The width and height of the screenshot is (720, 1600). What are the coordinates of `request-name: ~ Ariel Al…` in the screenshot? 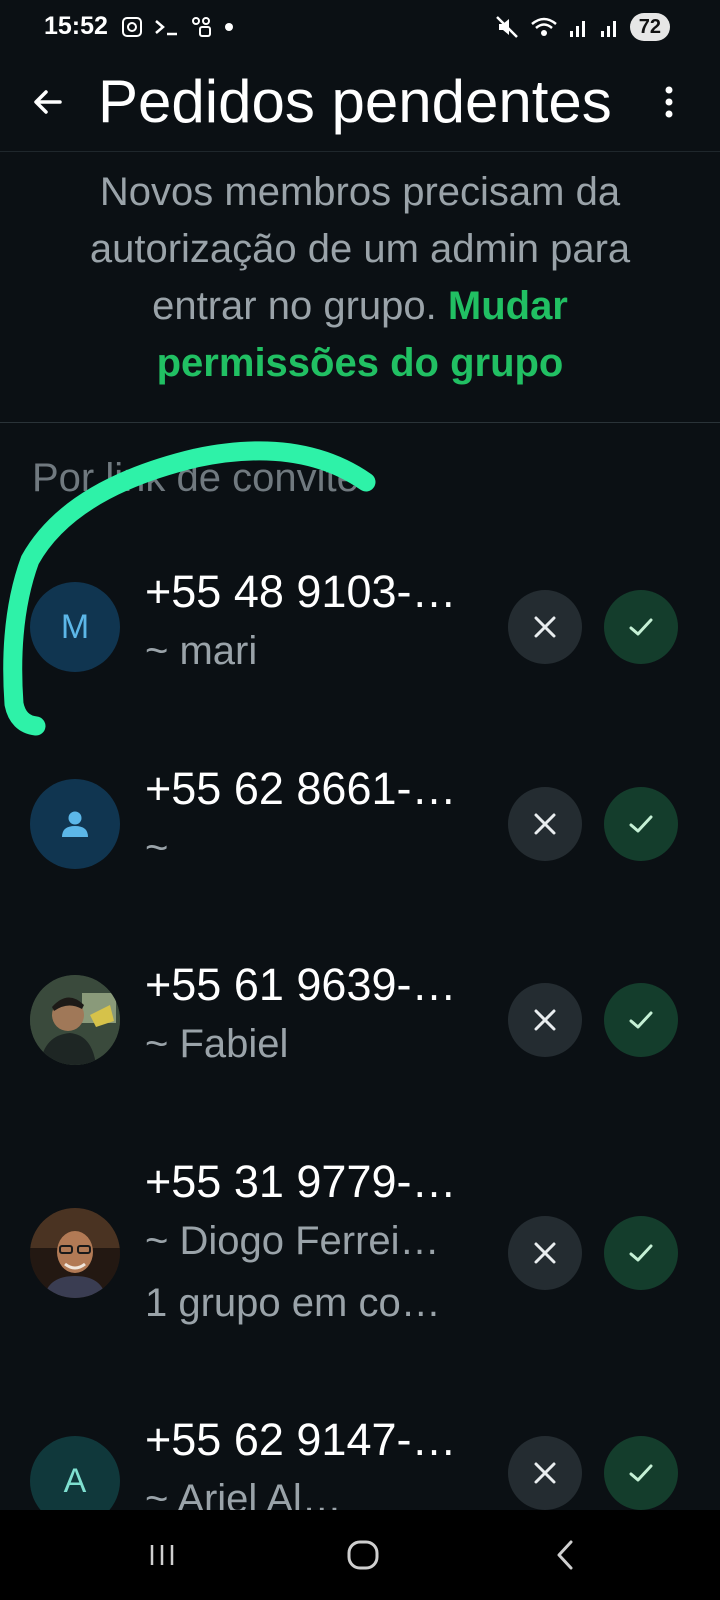 It's located at (243, 1493).